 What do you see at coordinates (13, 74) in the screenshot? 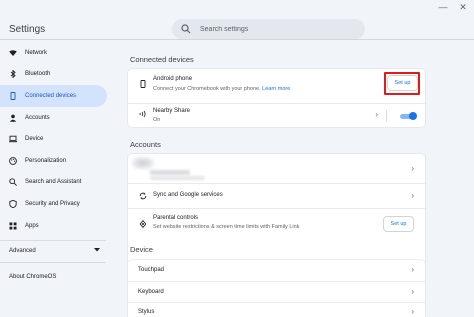
I see `bluetooth-icon` at bounding box center [13, 74].